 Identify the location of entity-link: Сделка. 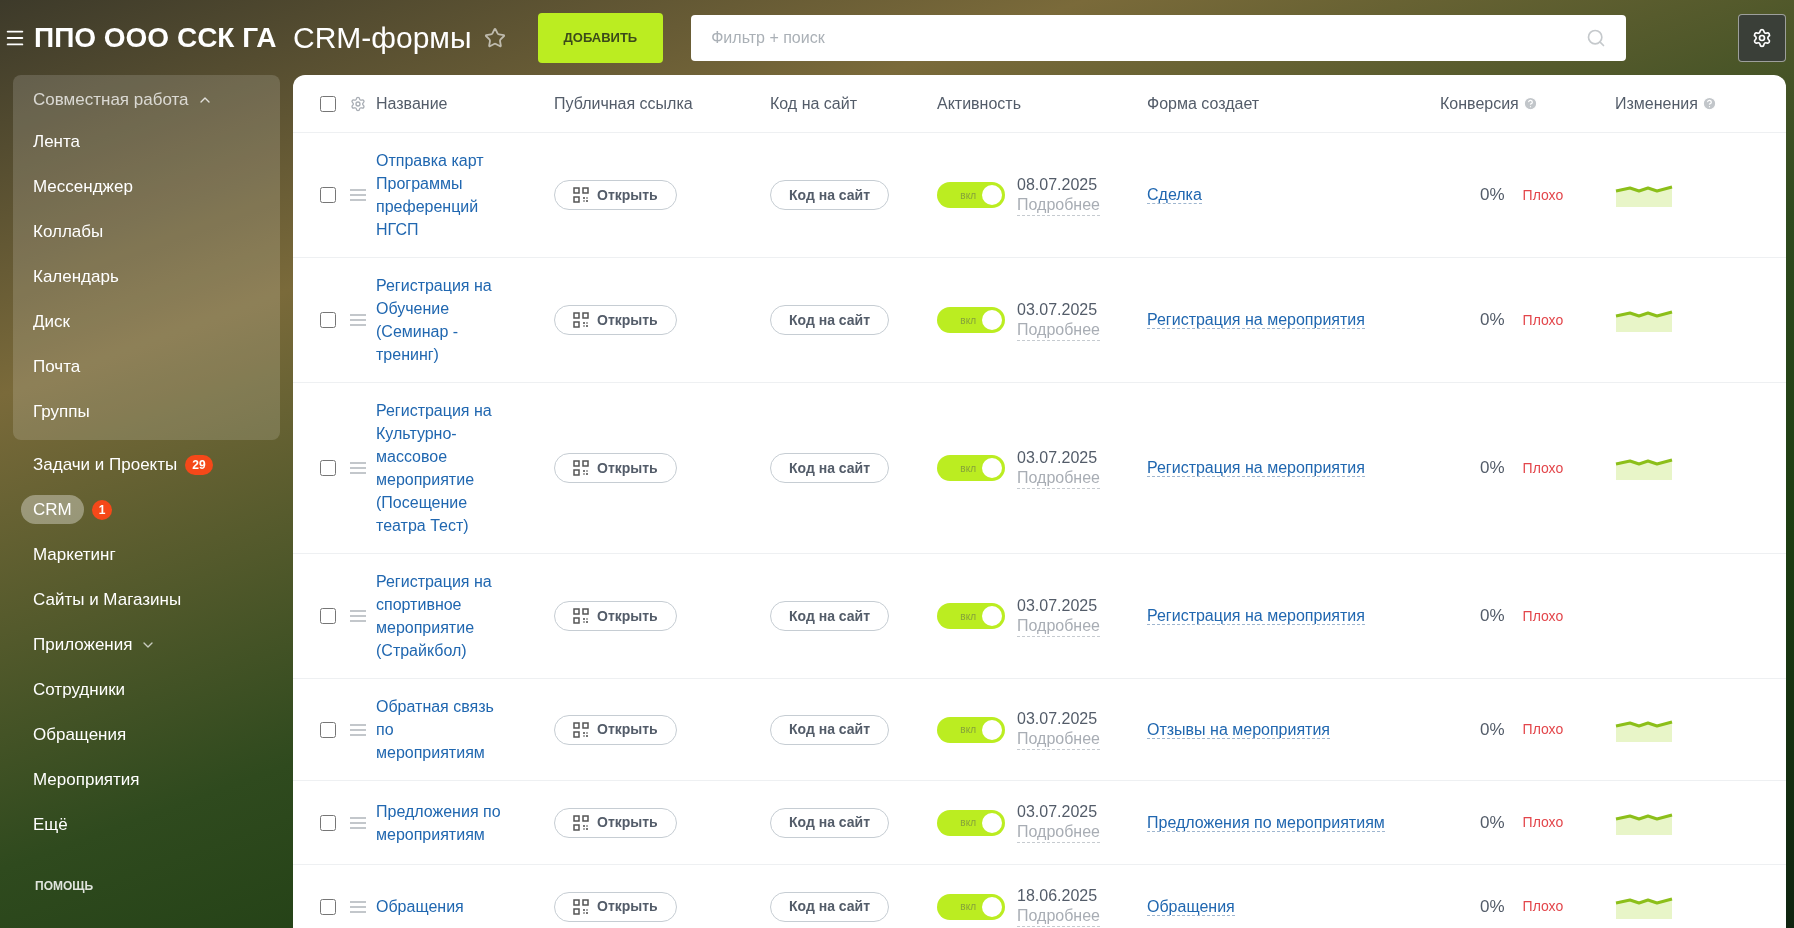
(1174, 195).